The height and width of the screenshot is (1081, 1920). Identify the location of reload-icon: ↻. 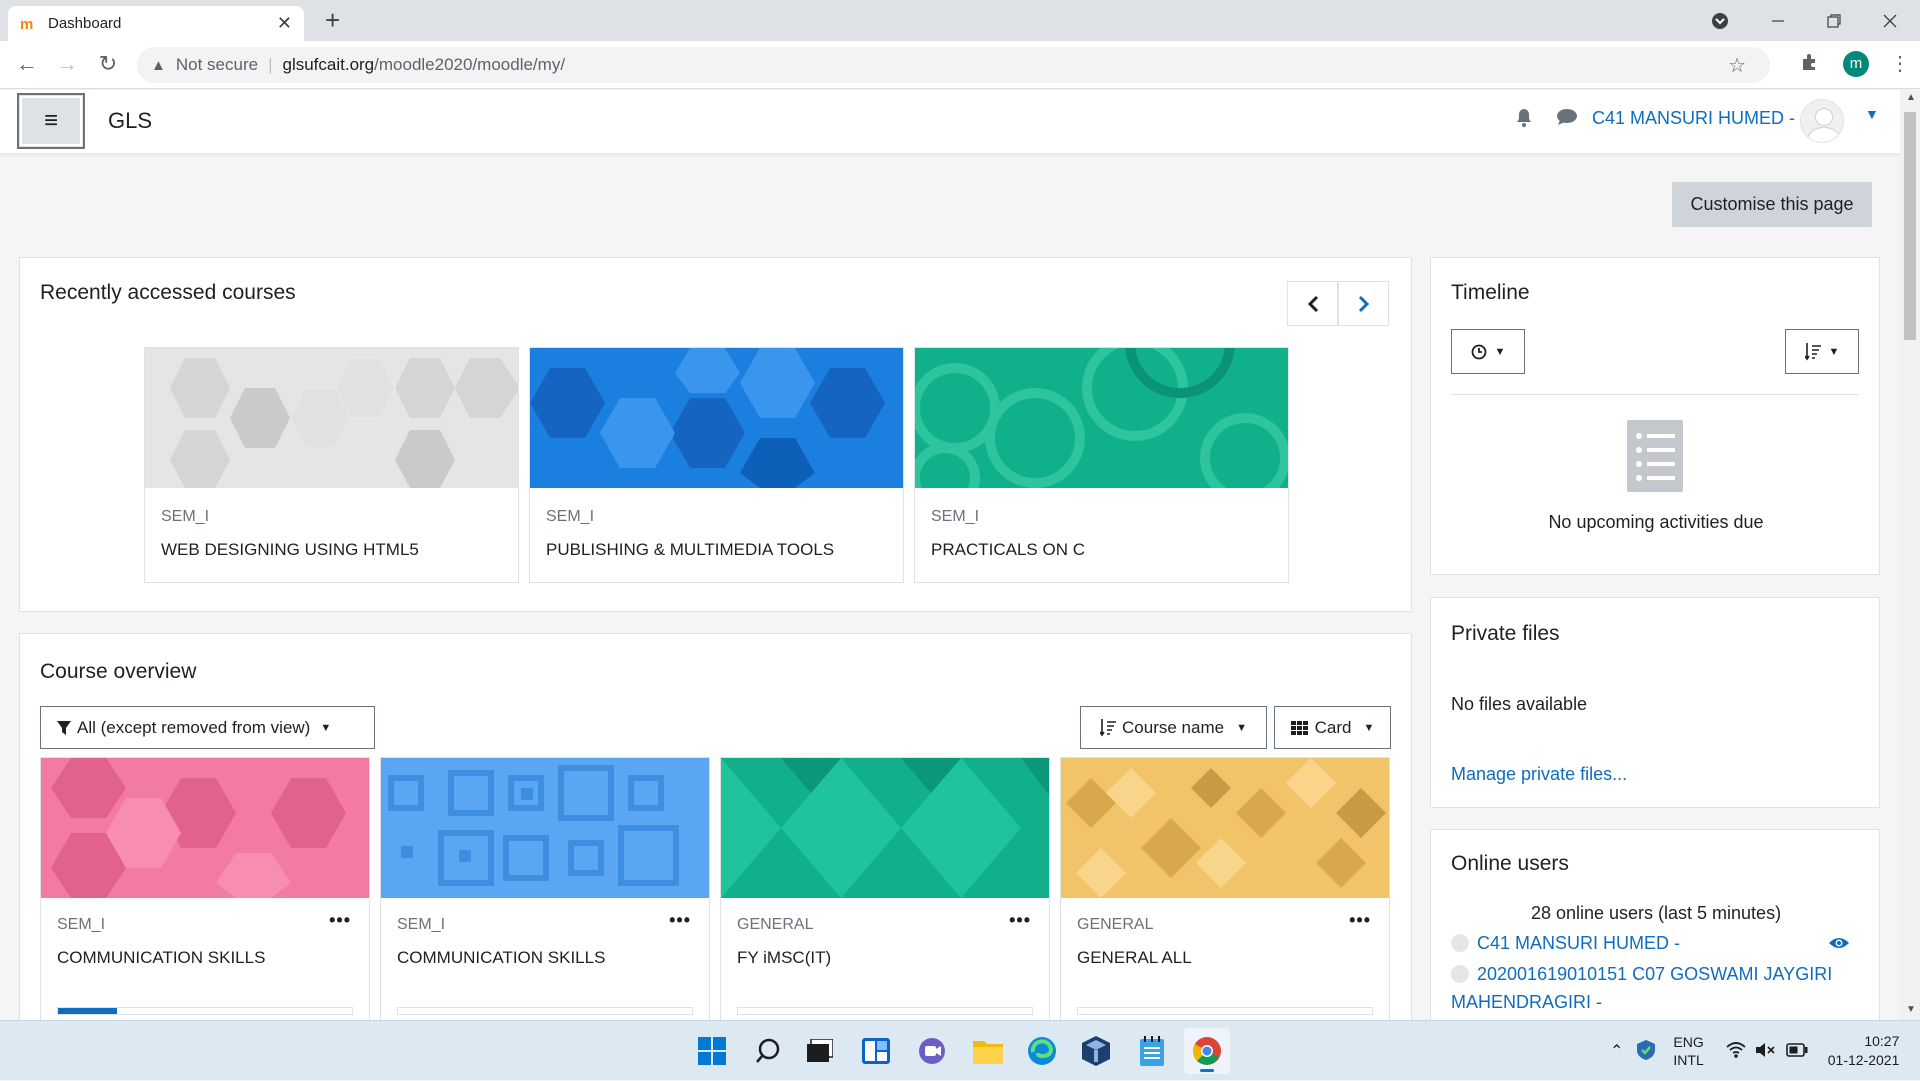
(108, 64).